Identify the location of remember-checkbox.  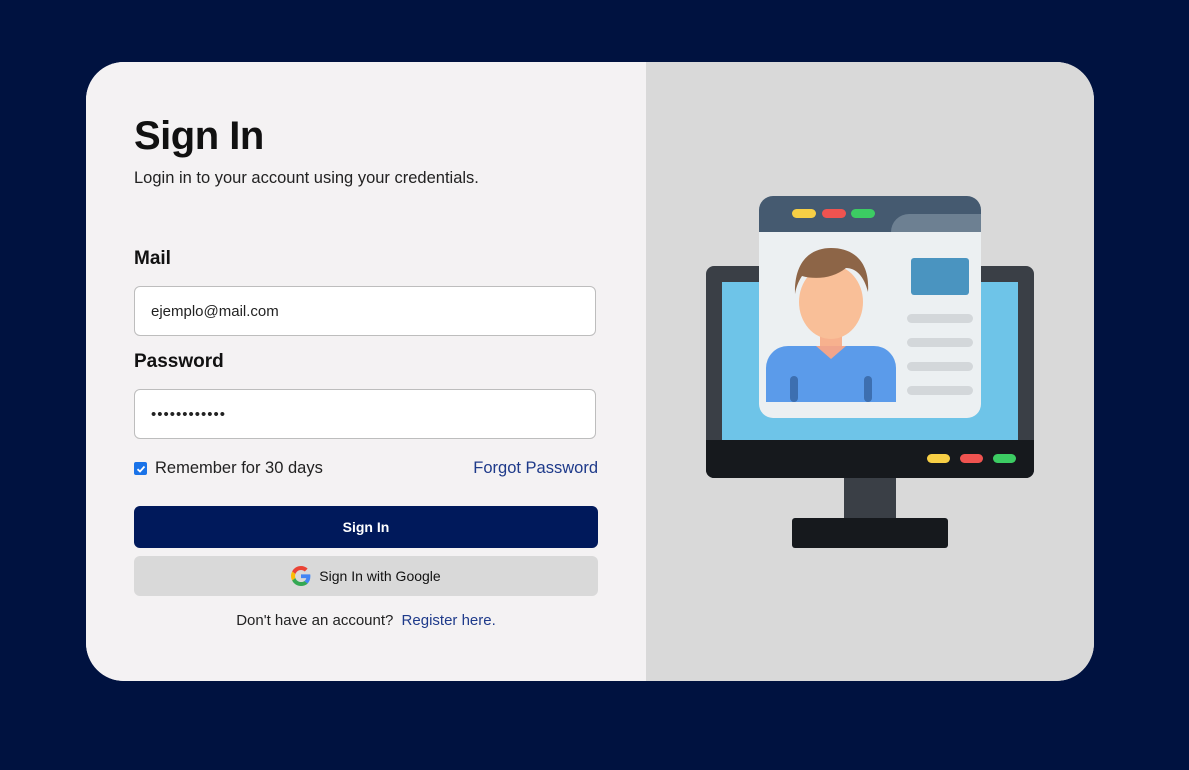
(140, 468).